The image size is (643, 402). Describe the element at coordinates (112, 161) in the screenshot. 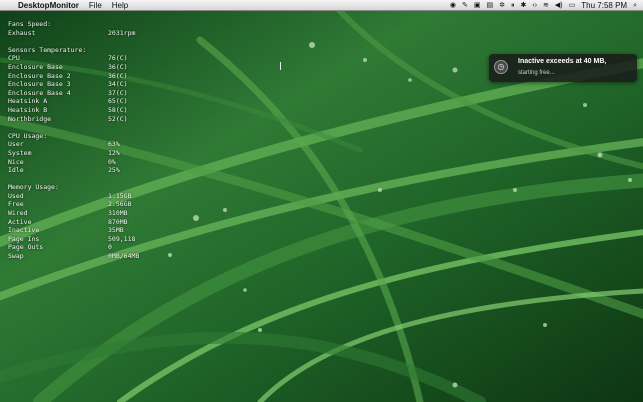

I see `cpu-value: 0%` at that location.